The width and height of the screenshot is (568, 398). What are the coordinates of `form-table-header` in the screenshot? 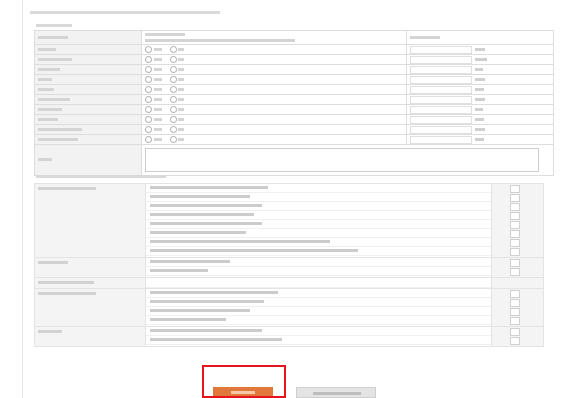 It's located at (294, 37).